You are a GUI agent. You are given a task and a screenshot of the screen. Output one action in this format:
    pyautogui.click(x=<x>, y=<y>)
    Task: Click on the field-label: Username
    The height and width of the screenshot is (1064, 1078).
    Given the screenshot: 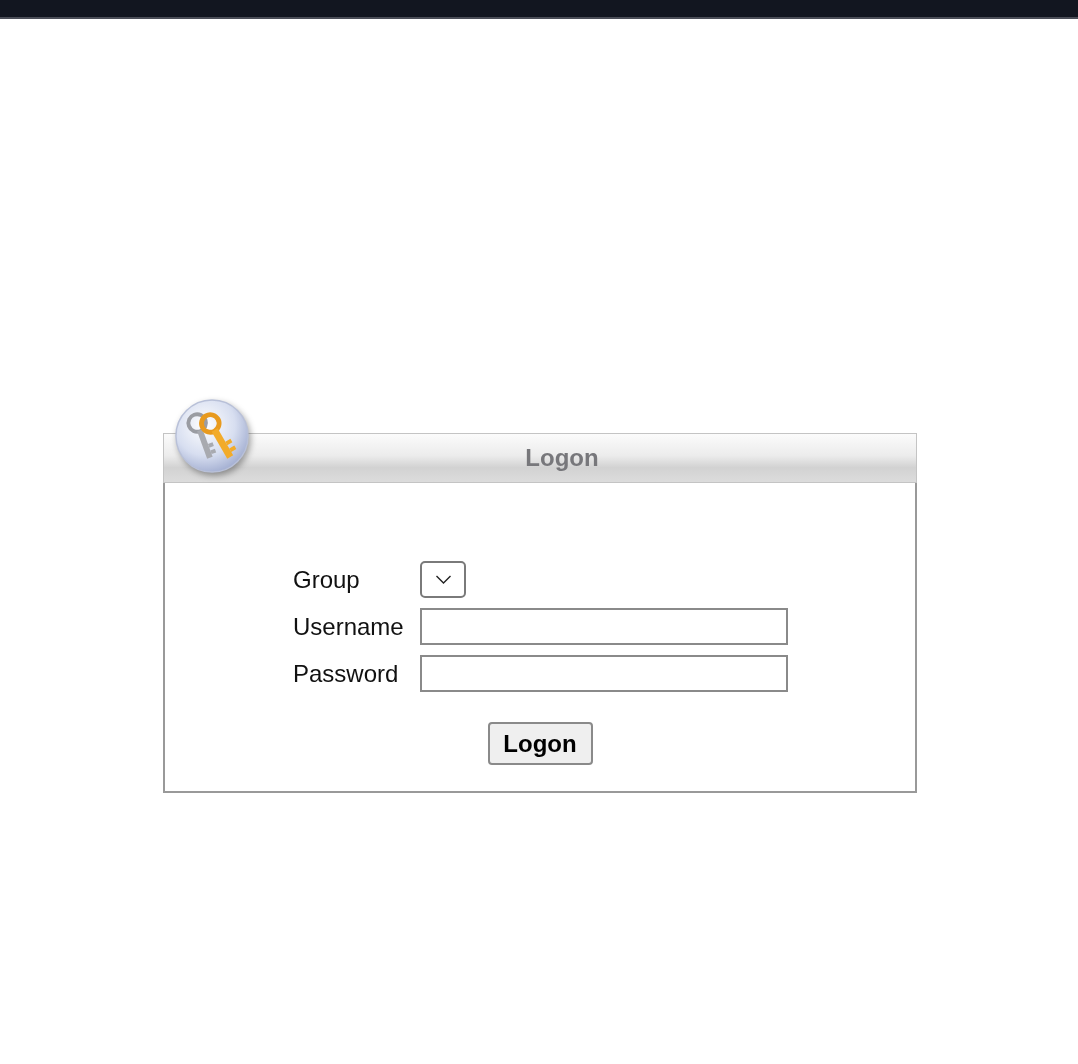 What is the action you would take?
    pyautogui.click(x=349, y=626)
    